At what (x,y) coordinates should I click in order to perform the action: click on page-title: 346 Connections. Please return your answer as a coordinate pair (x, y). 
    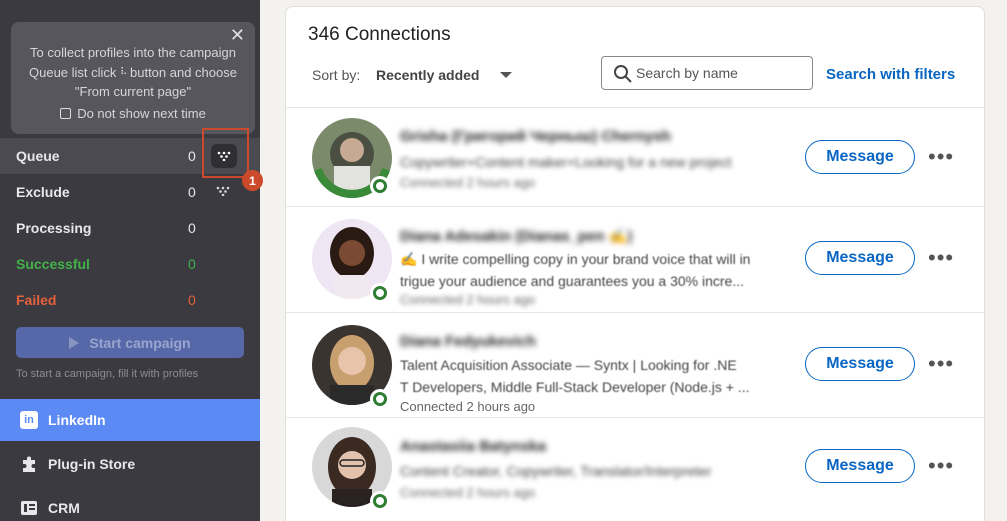
    Looking at the image, I should click on (379, 34).